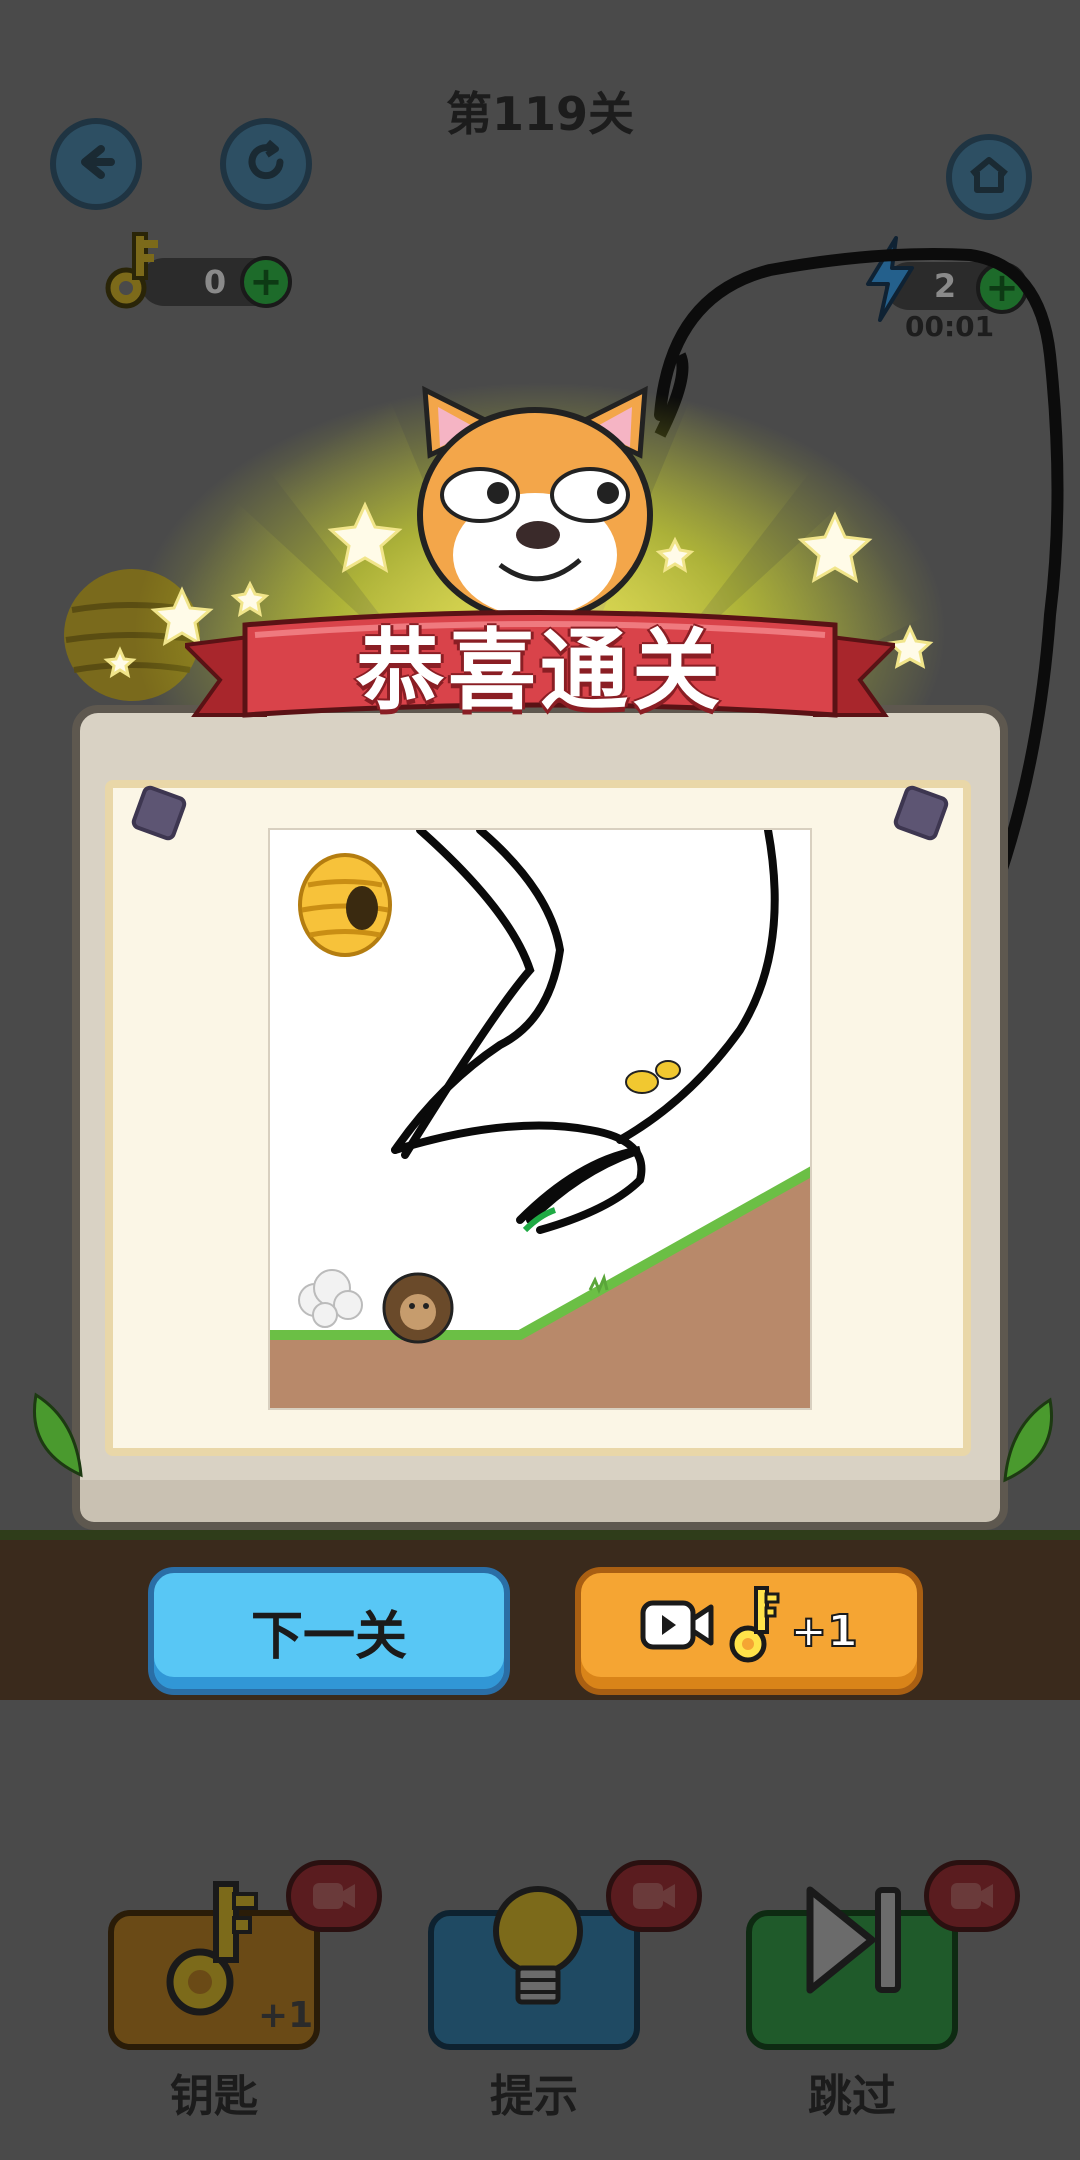  Describe the element at coordinates (534, 2096) in the screenshot. I see `tool-hint-label: 提示` at that location.